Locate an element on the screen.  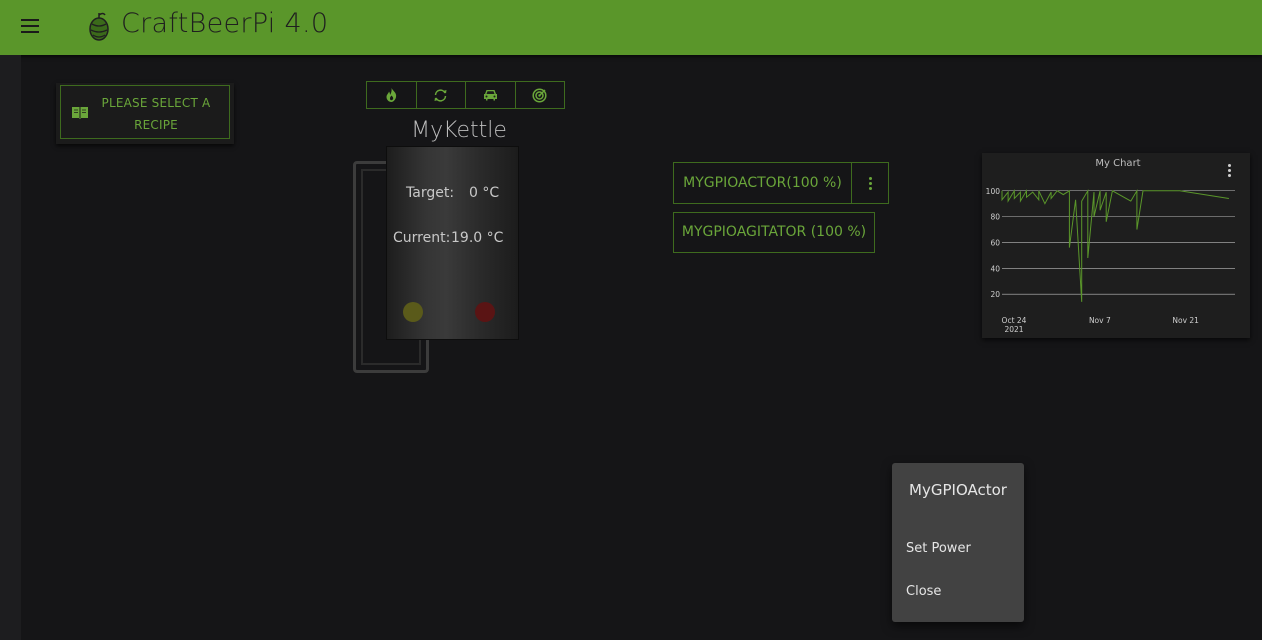
target-mode-button is located at coordinates (540, 95).